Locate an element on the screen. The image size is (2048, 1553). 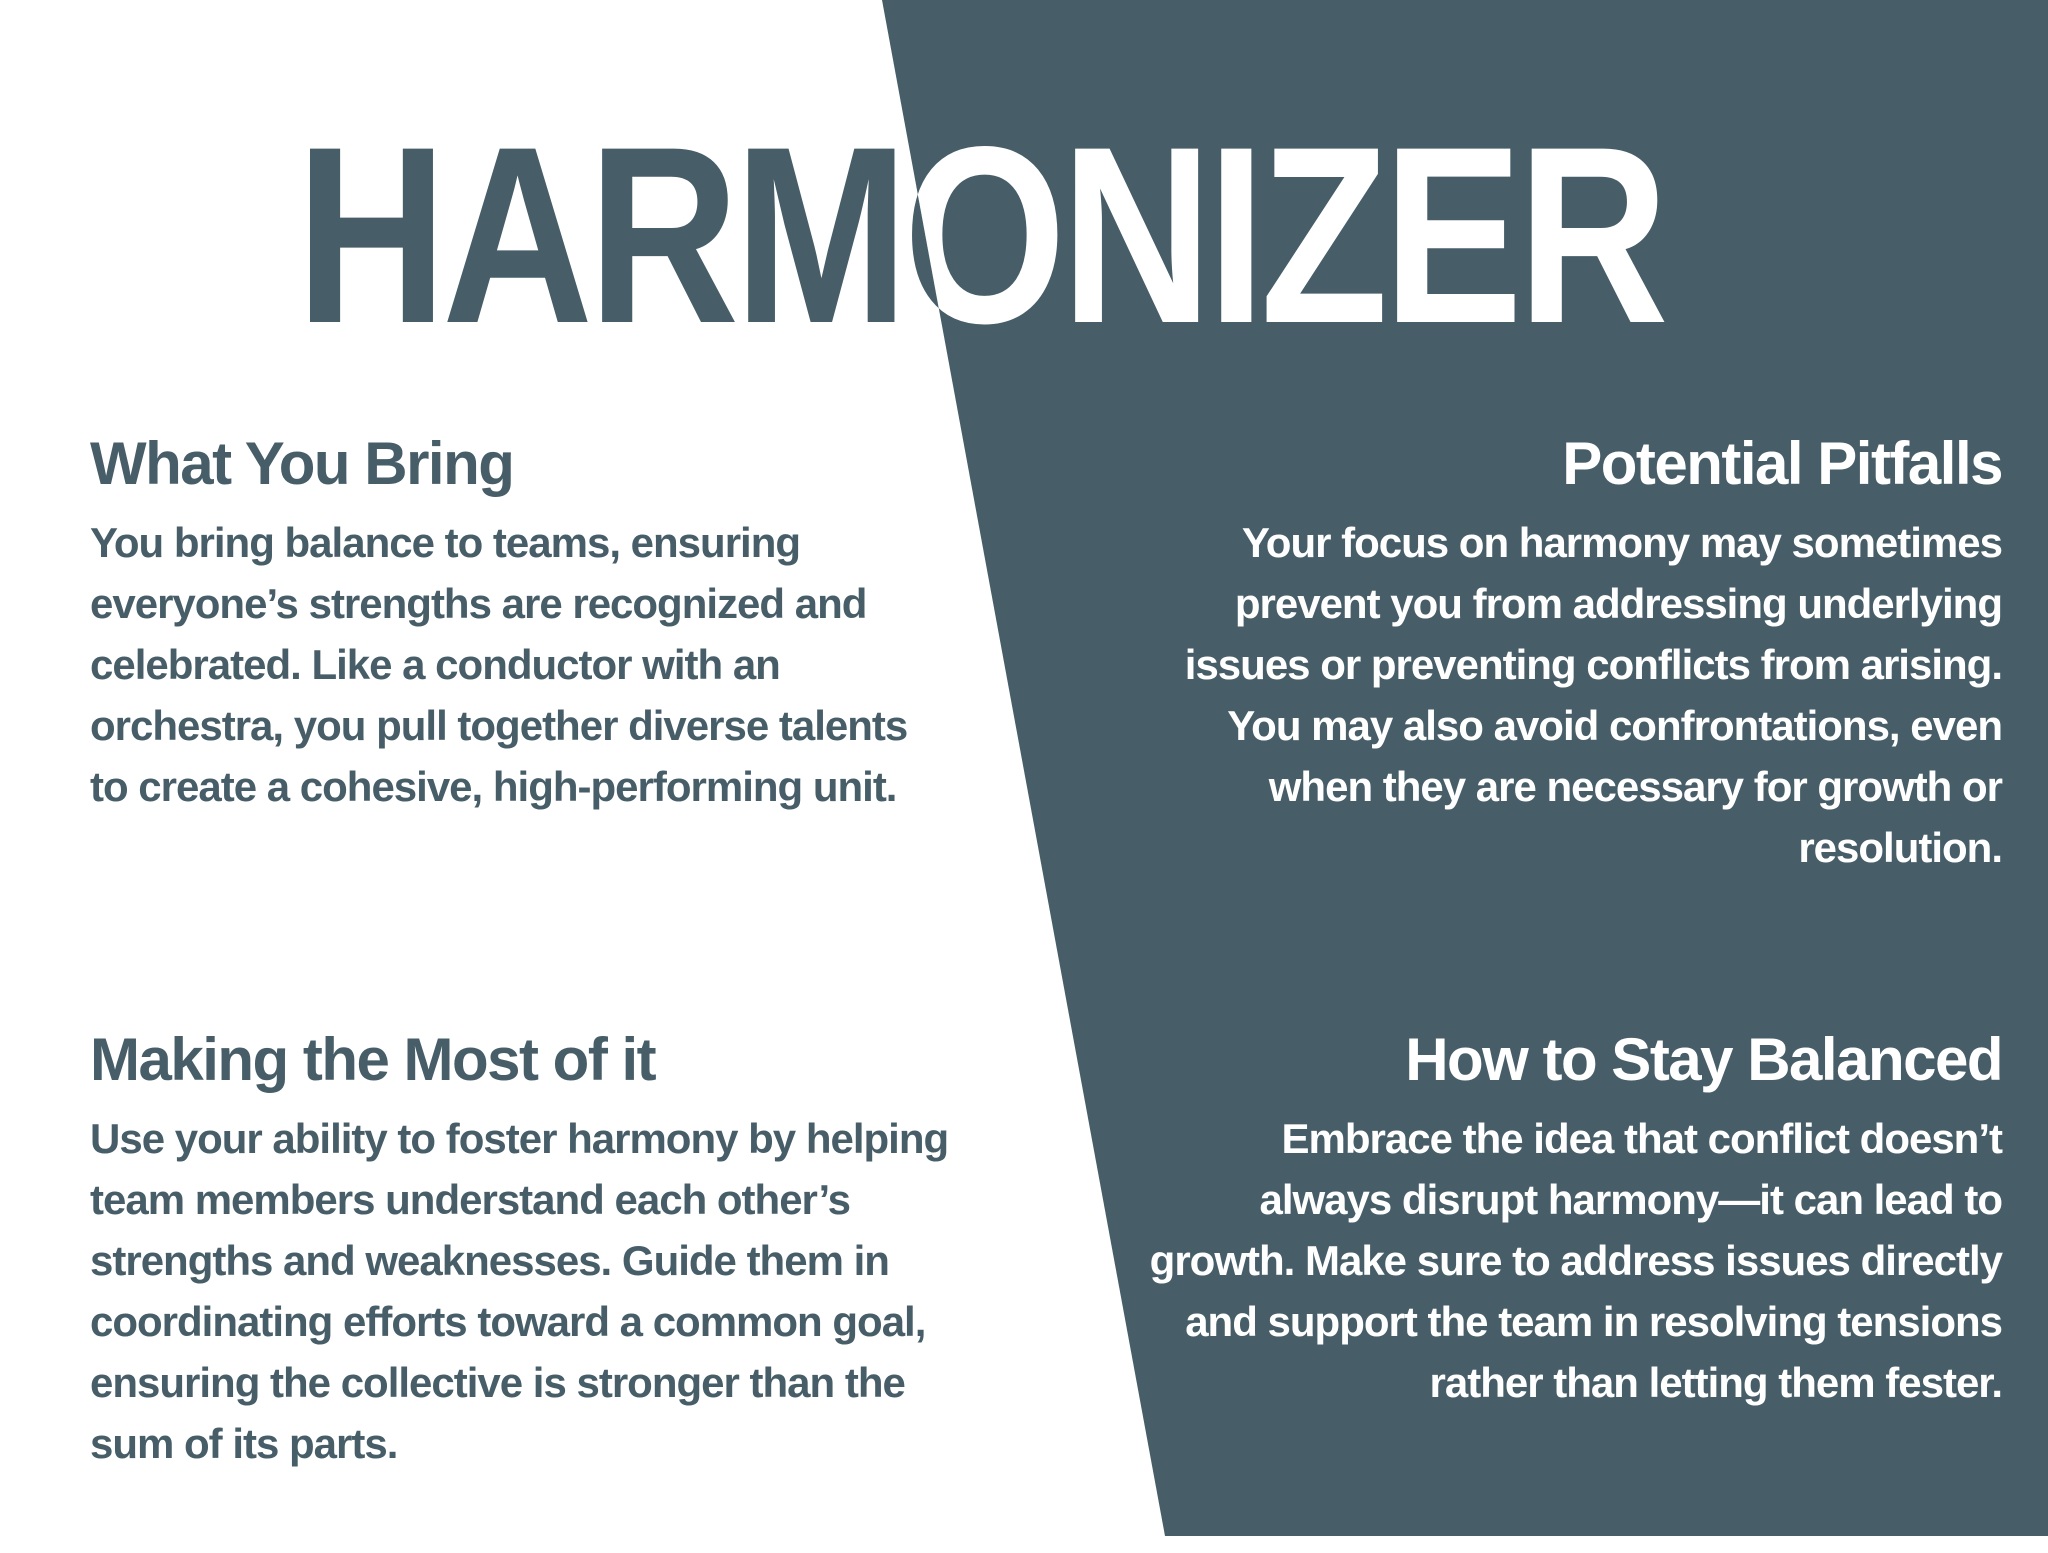
section-heading: What You Bring is located at coordinates (302, 463).